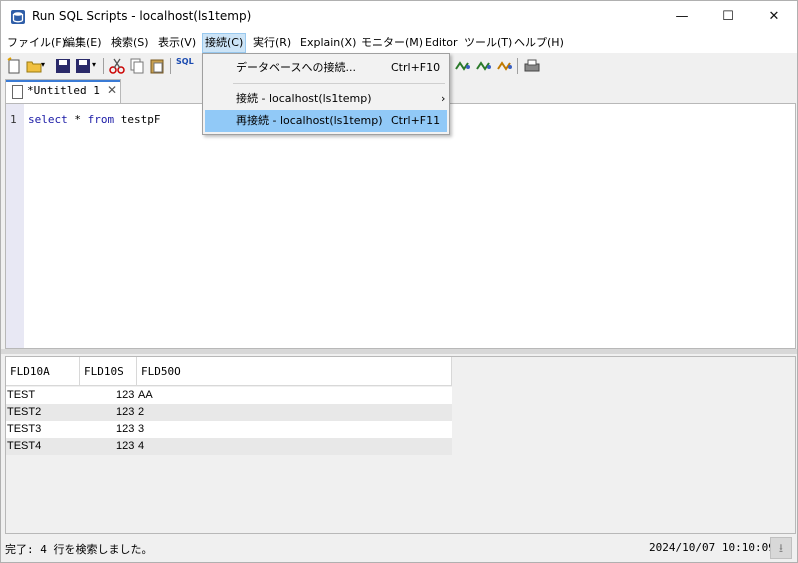 This screenshot has height=563, width=798. What do you see at coordinates (137, 119) in the screenshot?
I see `code-table: testpF` at bounding box center [137, 119].